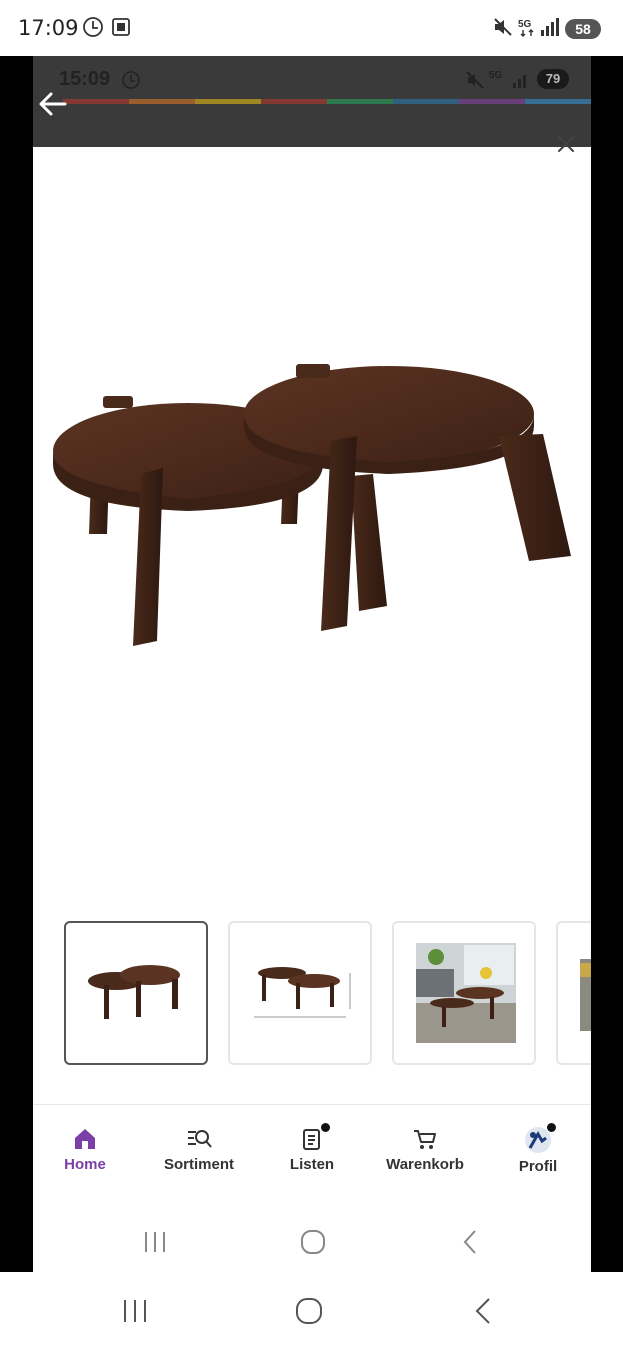  I want to click on nav-profil: Profil, so click(537, 1154).